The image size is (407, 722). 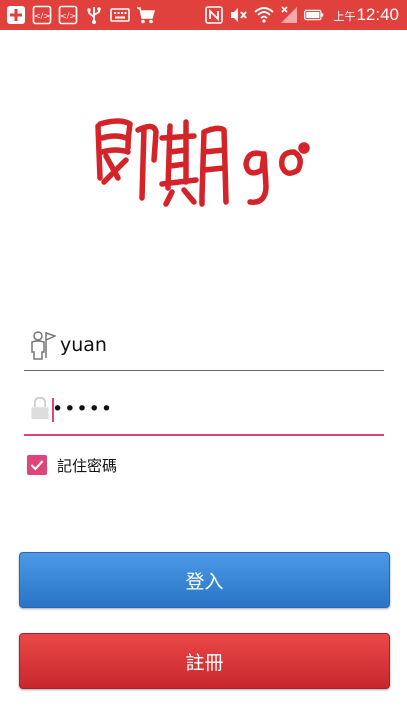 I want to click on remember-password-checkbox, so click(x=37, y=465).